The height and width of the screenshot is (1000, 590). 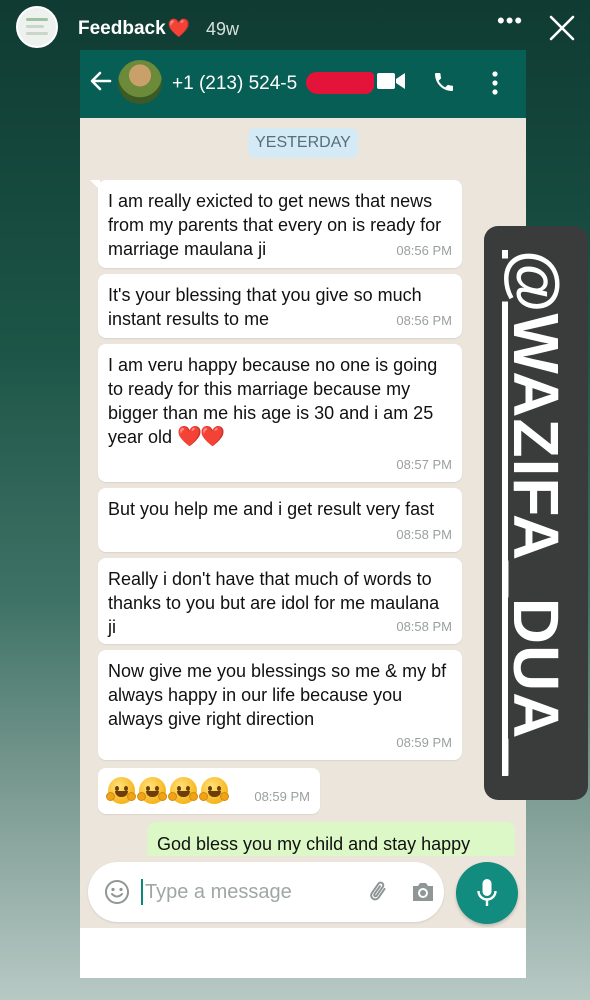 What do you see at coordinates (562, 28) in the screenshot?
I see `close-icon` at bounding box center [562, 28].